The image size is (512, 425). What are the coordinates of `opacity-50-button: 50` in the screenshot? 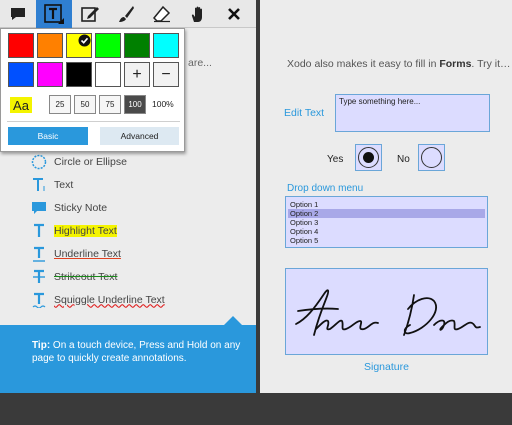 It's located at (85, 104).